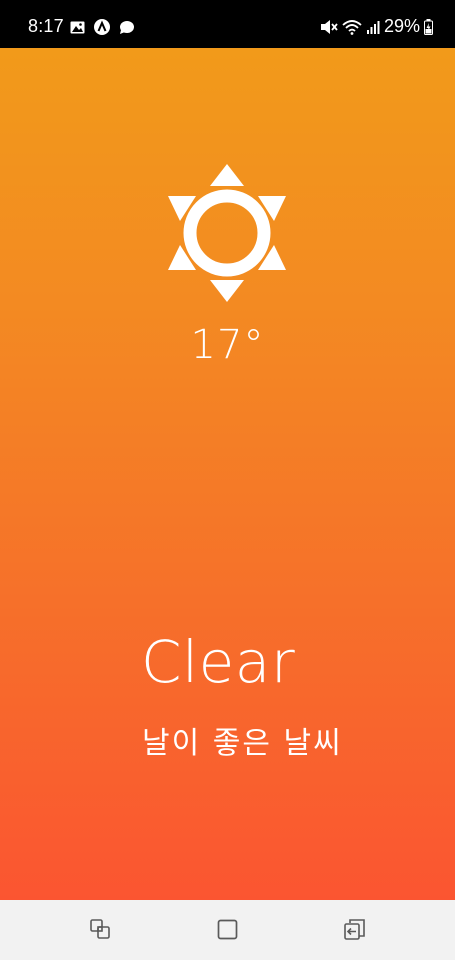  Describe the element at coordinates (127, 27) in the screenshot. I see `chat-bubble-icon` at that location.